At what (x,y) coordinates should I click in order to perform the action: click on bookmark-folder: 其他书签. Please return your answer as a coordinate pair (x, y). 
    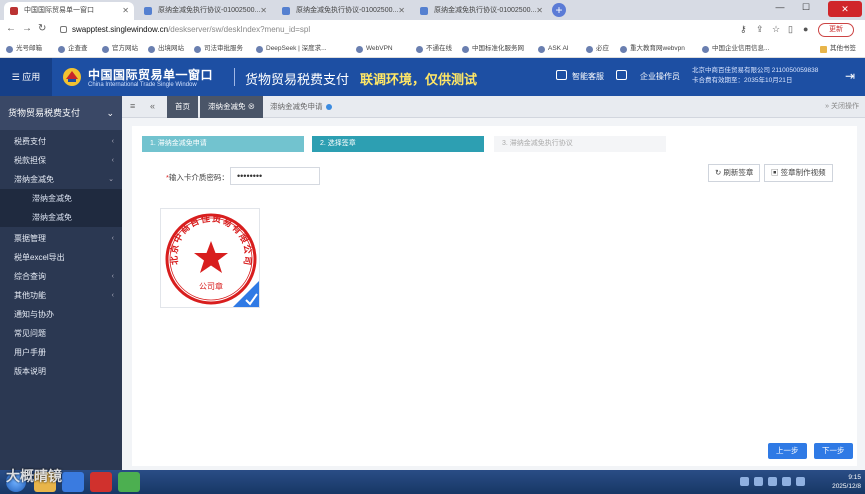
    Looking at the image, I should click on (838, 49).